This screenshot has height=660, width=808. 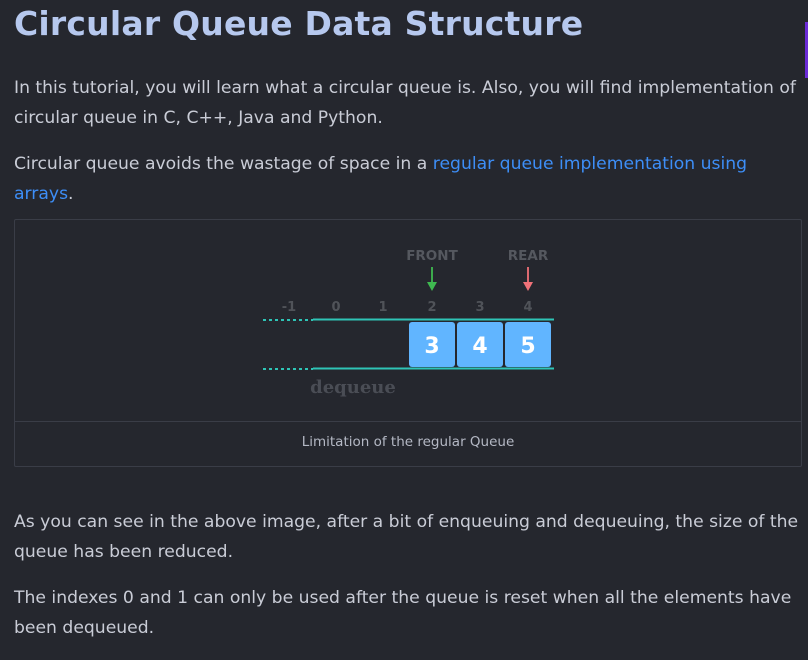 I want to click on page-title: Circular Queue Data Structure, so click(x=299, y=23).